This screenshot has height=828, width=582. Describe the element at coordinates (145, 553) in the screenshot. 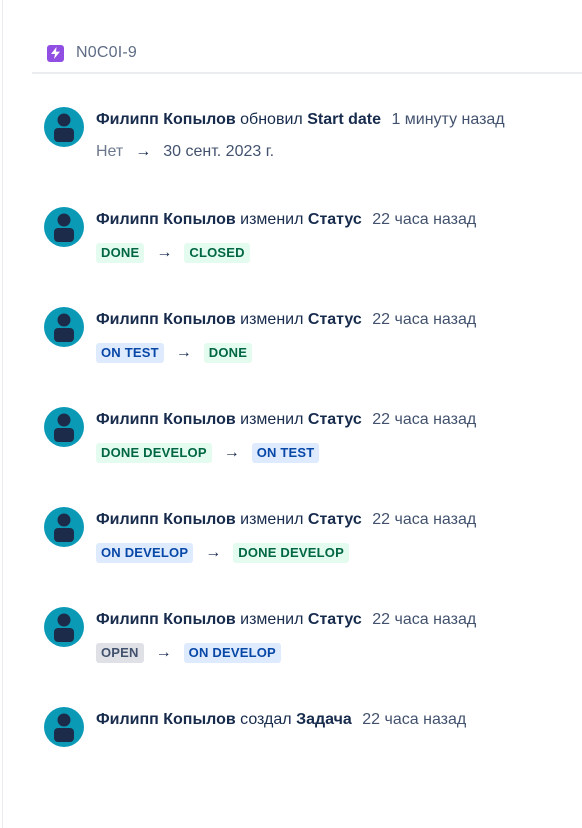

I see `old-status-lozenge: ON DEVELOP` at that location.